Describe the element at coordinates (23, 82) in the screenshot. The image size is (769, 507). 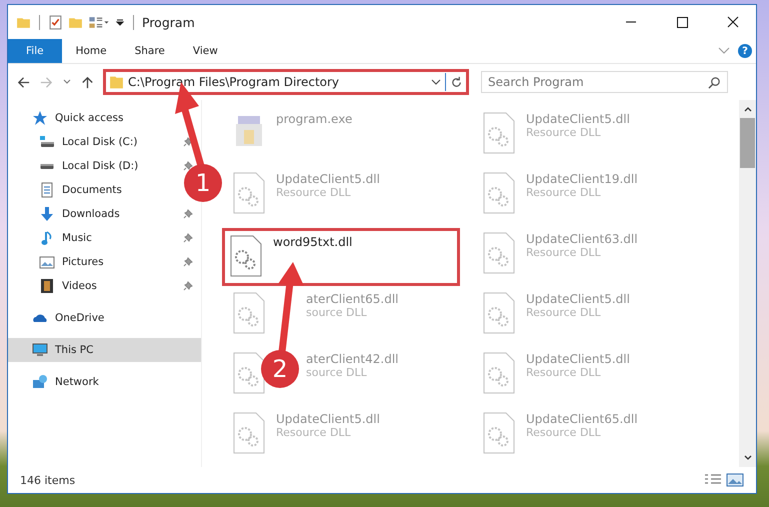
I see `back-arrow-icon` at that location.